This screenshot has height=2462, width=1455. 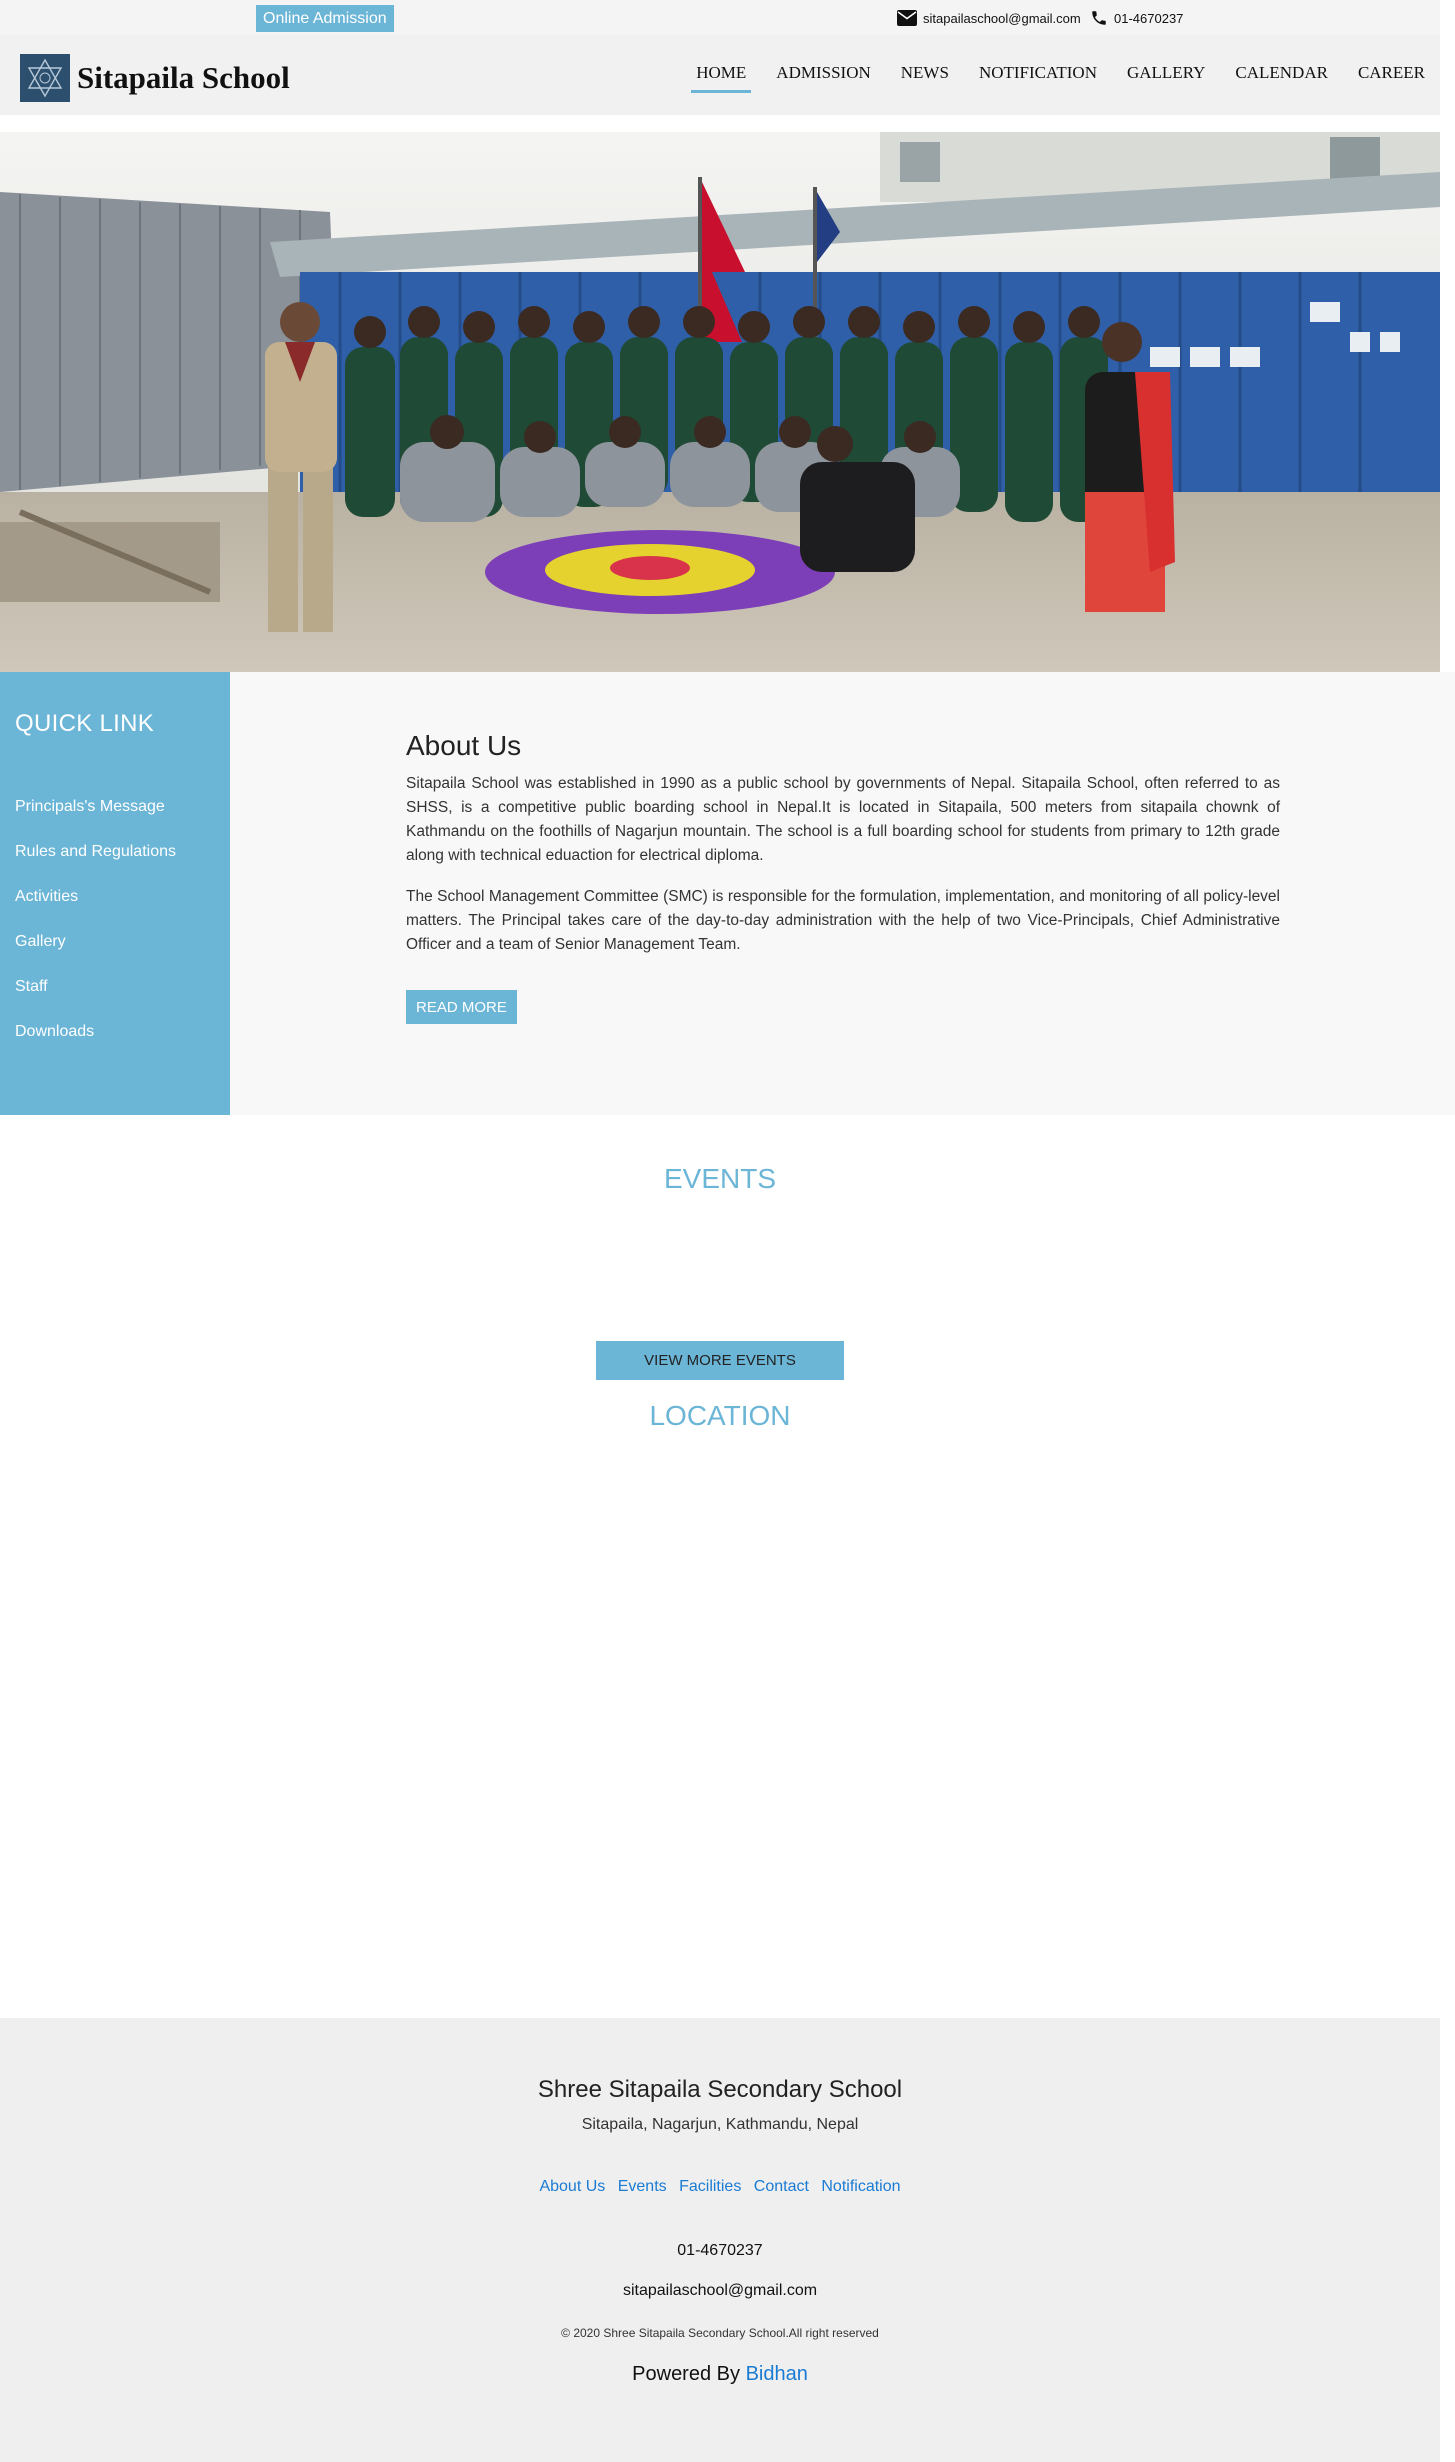 I want to click on nav-gallery: GALLERY, so click(x=1166, y=73).